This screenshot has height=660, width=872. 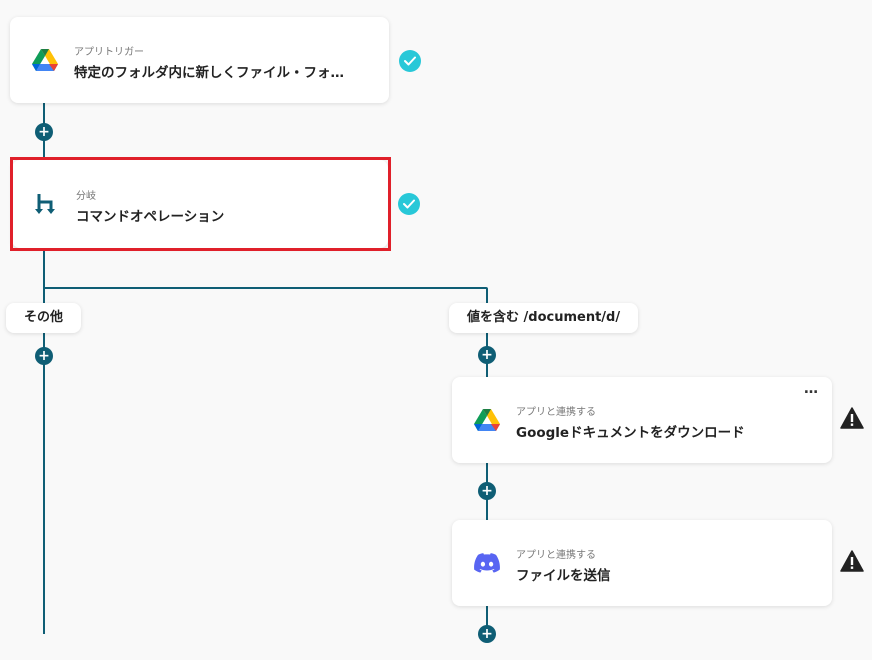 I want to click on branch-label-contains: 値を含む /document/d/, so click(x=544, y=318).